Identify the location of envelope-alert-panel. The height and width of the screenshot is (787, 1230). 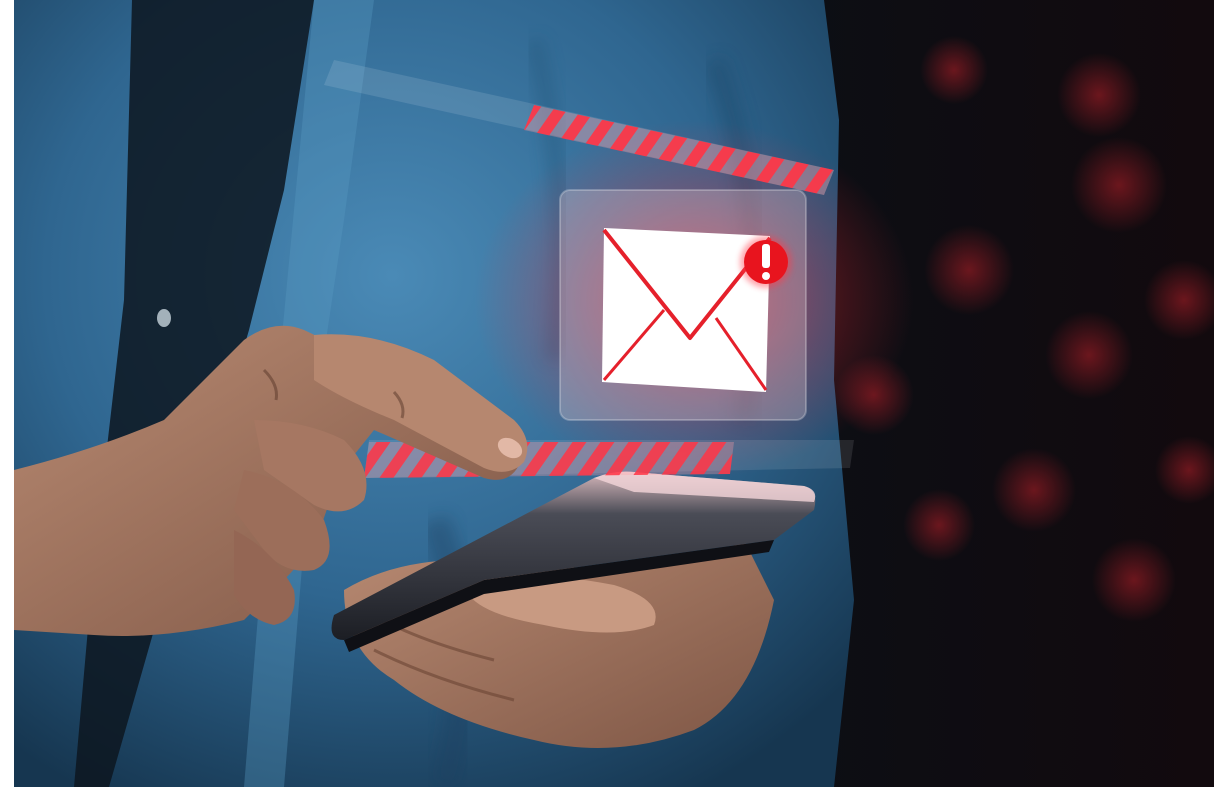
(683, 305).